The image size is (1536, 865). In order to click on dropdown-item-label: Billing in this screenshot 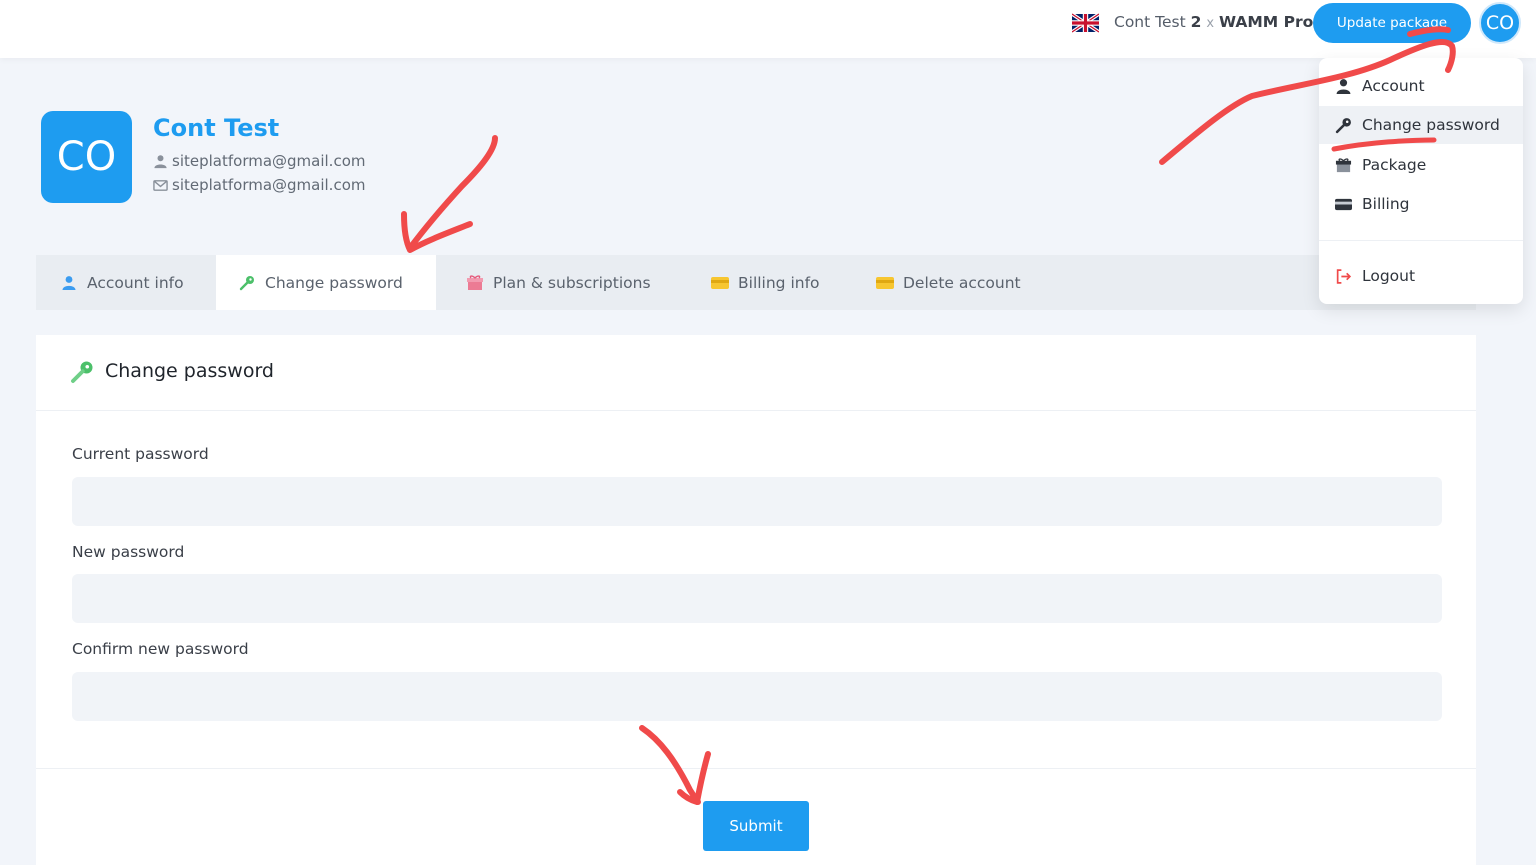, I will do `click(1386, 204)`.